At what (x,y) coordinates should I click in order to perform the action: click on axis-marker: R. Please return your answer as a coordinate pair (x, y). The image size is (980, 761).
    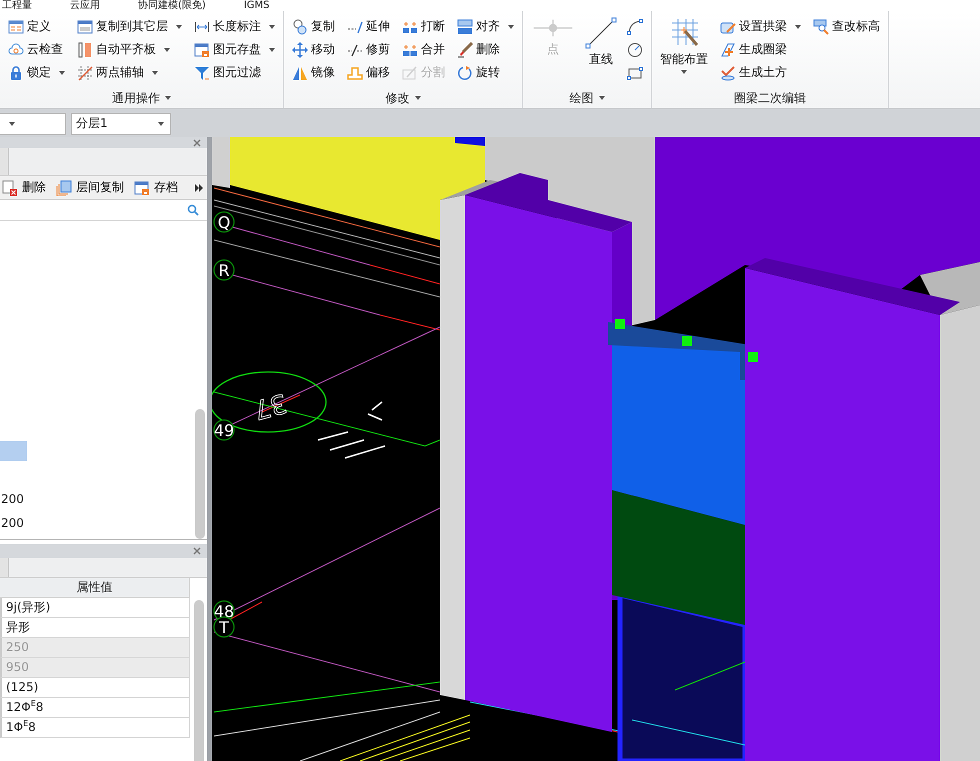
    Looking at the image, I should click on (224, 270).